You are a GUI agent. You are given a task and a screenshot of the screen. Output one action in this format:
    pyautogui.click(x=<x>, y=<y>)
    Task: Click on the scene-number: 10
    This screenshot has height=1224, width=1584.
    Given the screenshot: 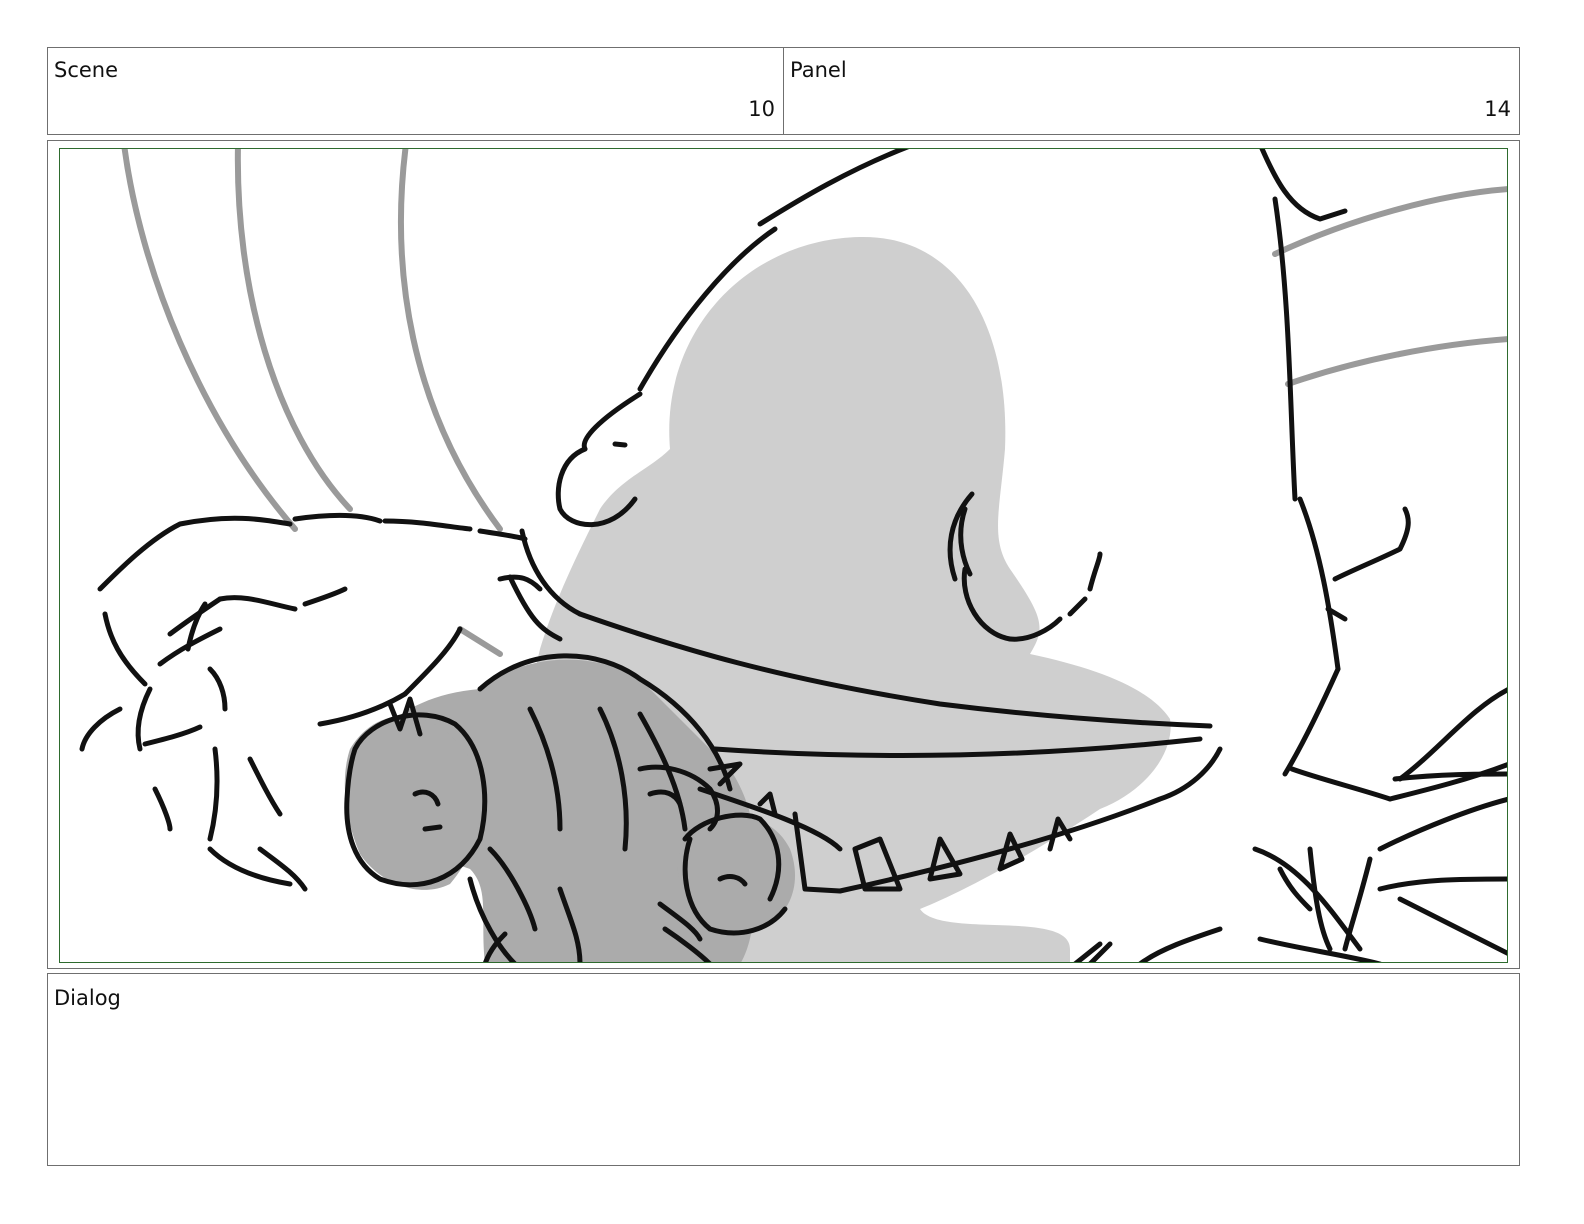 What is the action you would take?
    pyautogui.click(x=761, y=109)
    